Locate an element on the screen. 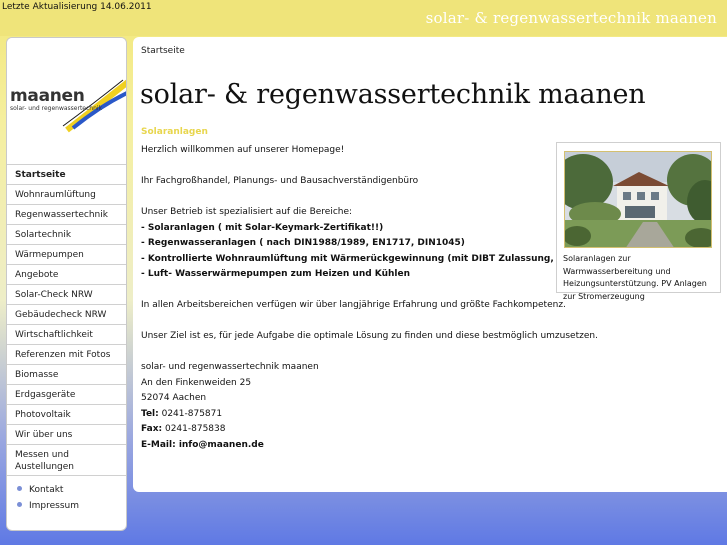  update-note: Letzte Aktualisierung 14.06.2011 is located at coordinates (77, 7).